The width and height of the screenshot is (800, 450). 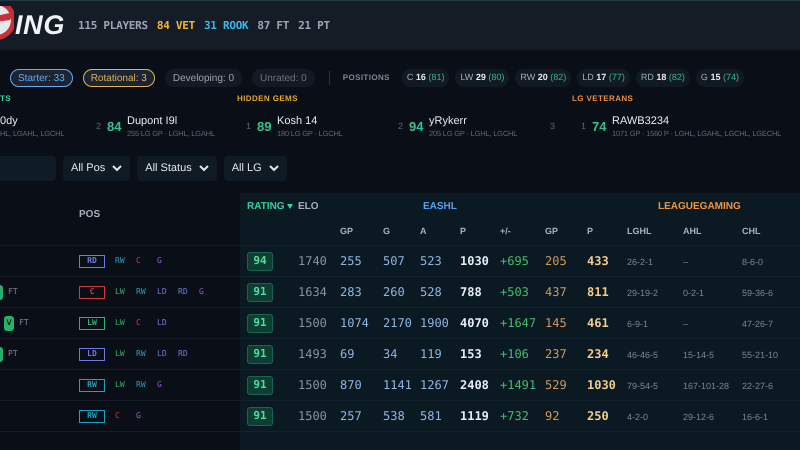 What do you see at coordinates (474, 323) in the screenshot?
I see `table-cell: 4070` at bounding box center [474, 323].